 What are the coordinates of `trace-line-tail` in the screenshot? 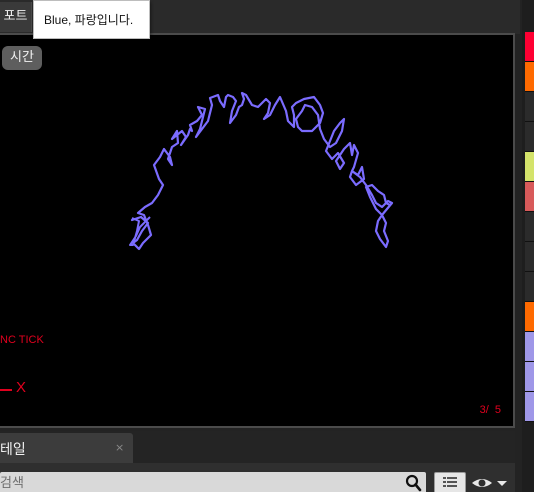 It's located at (140, 231).